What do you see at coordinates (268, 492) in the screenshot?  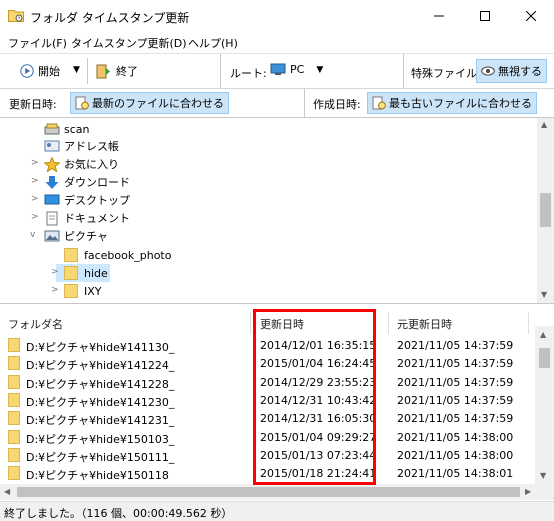 I see `list-hscroll-thumb` at bounding box center [268, 492].